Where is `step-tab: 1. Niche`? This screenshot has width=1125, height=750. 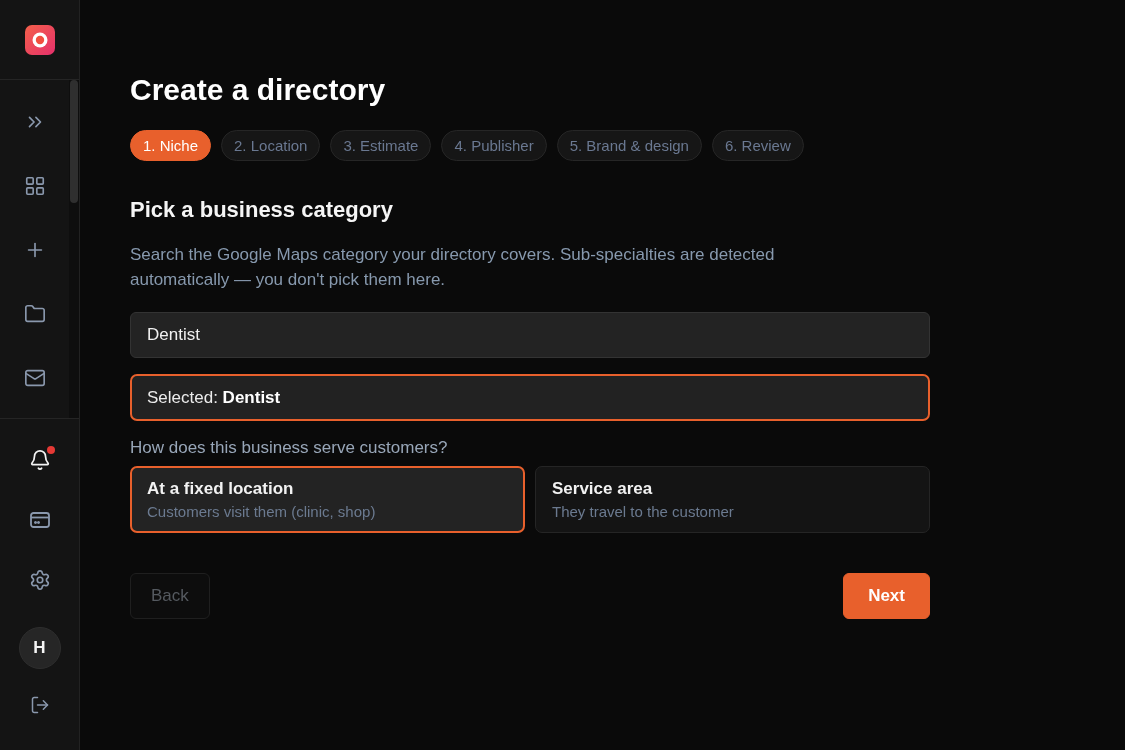
step-tab: 1. Niche is located at coordinates (171, 145).